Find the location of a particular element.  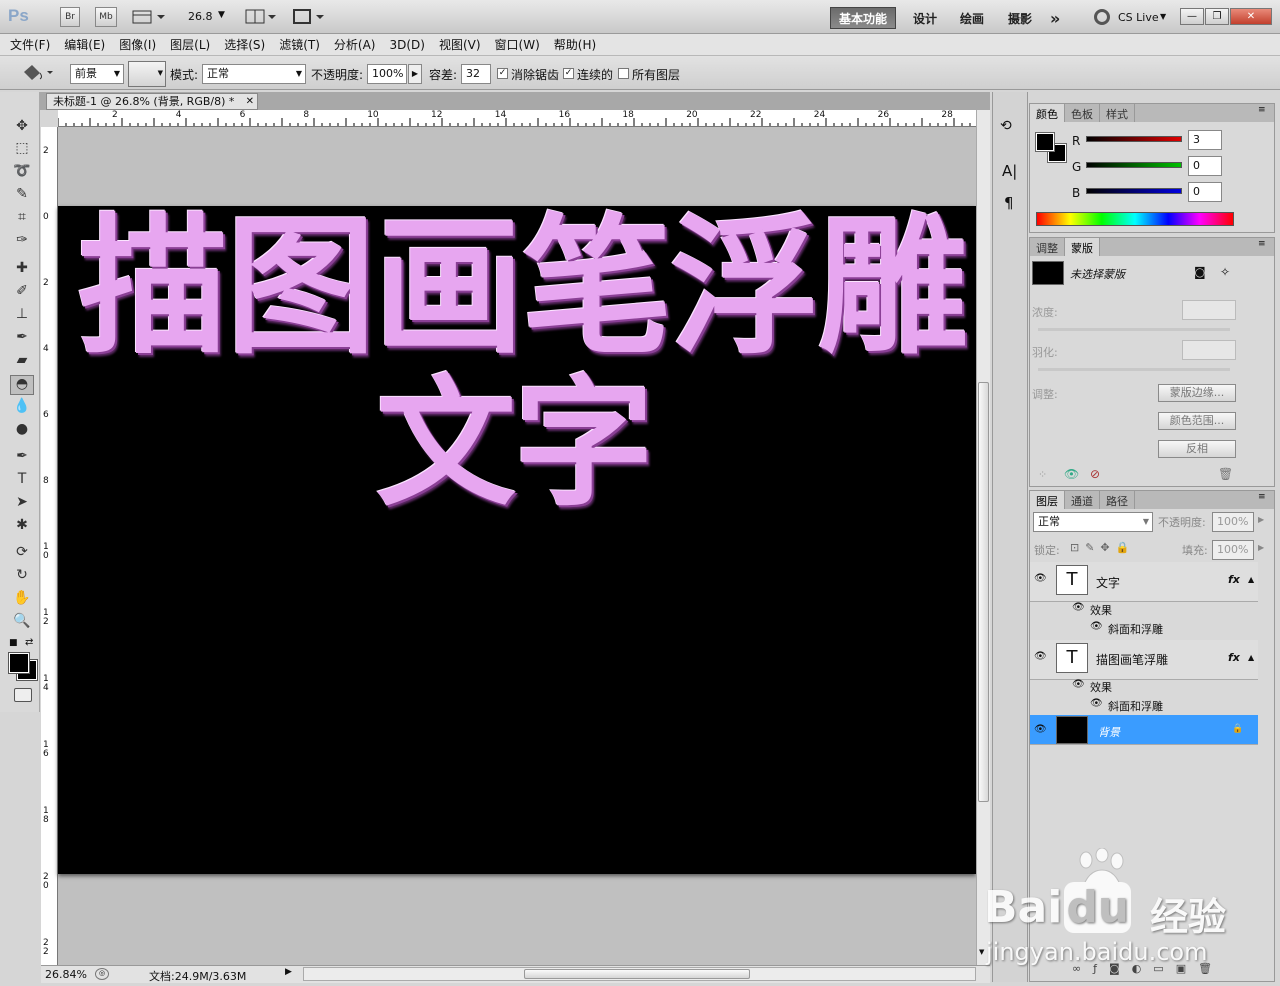

quick-mask-icon is located at coordinates (23, 695).